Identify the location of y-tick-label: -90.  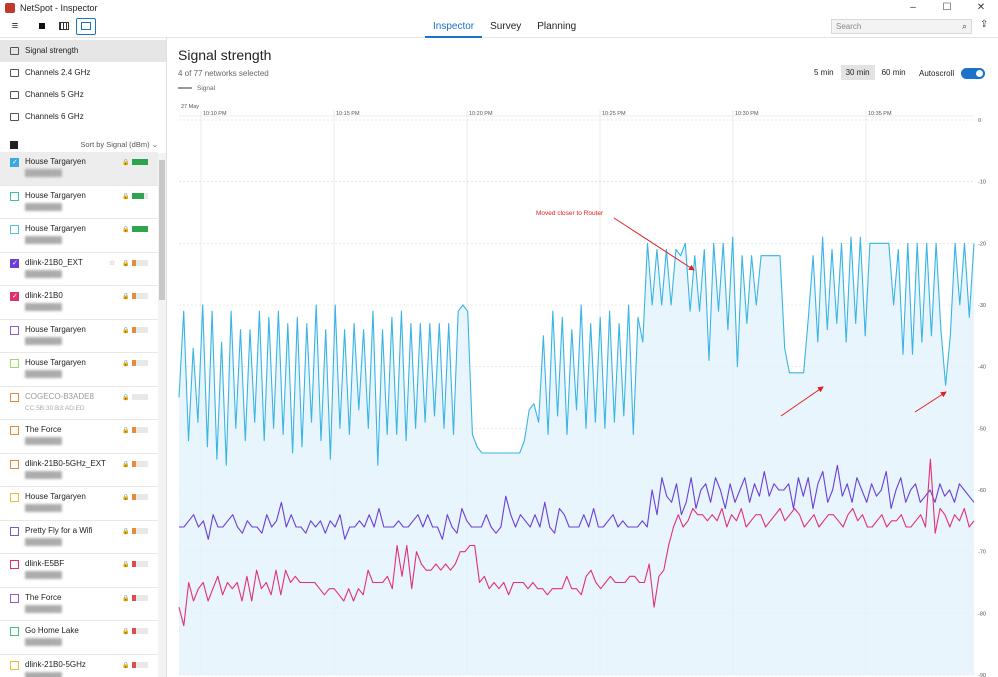
(982, 675).